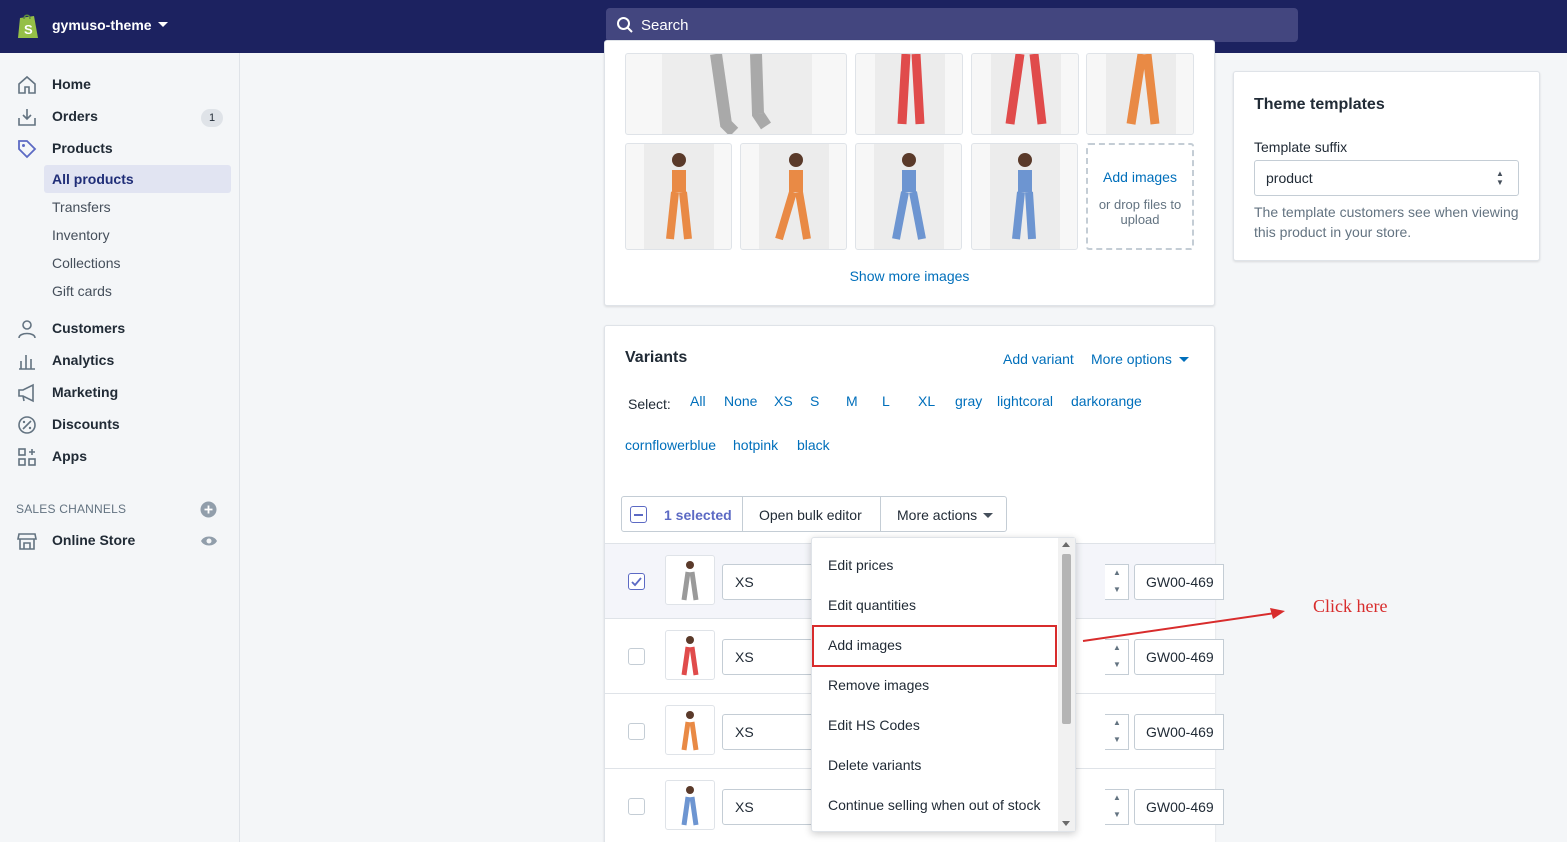  What do you see at coordinates (638, 514) in the screenshot?
I see `deselect-all-checkbox` at bounding box center [638, 514].